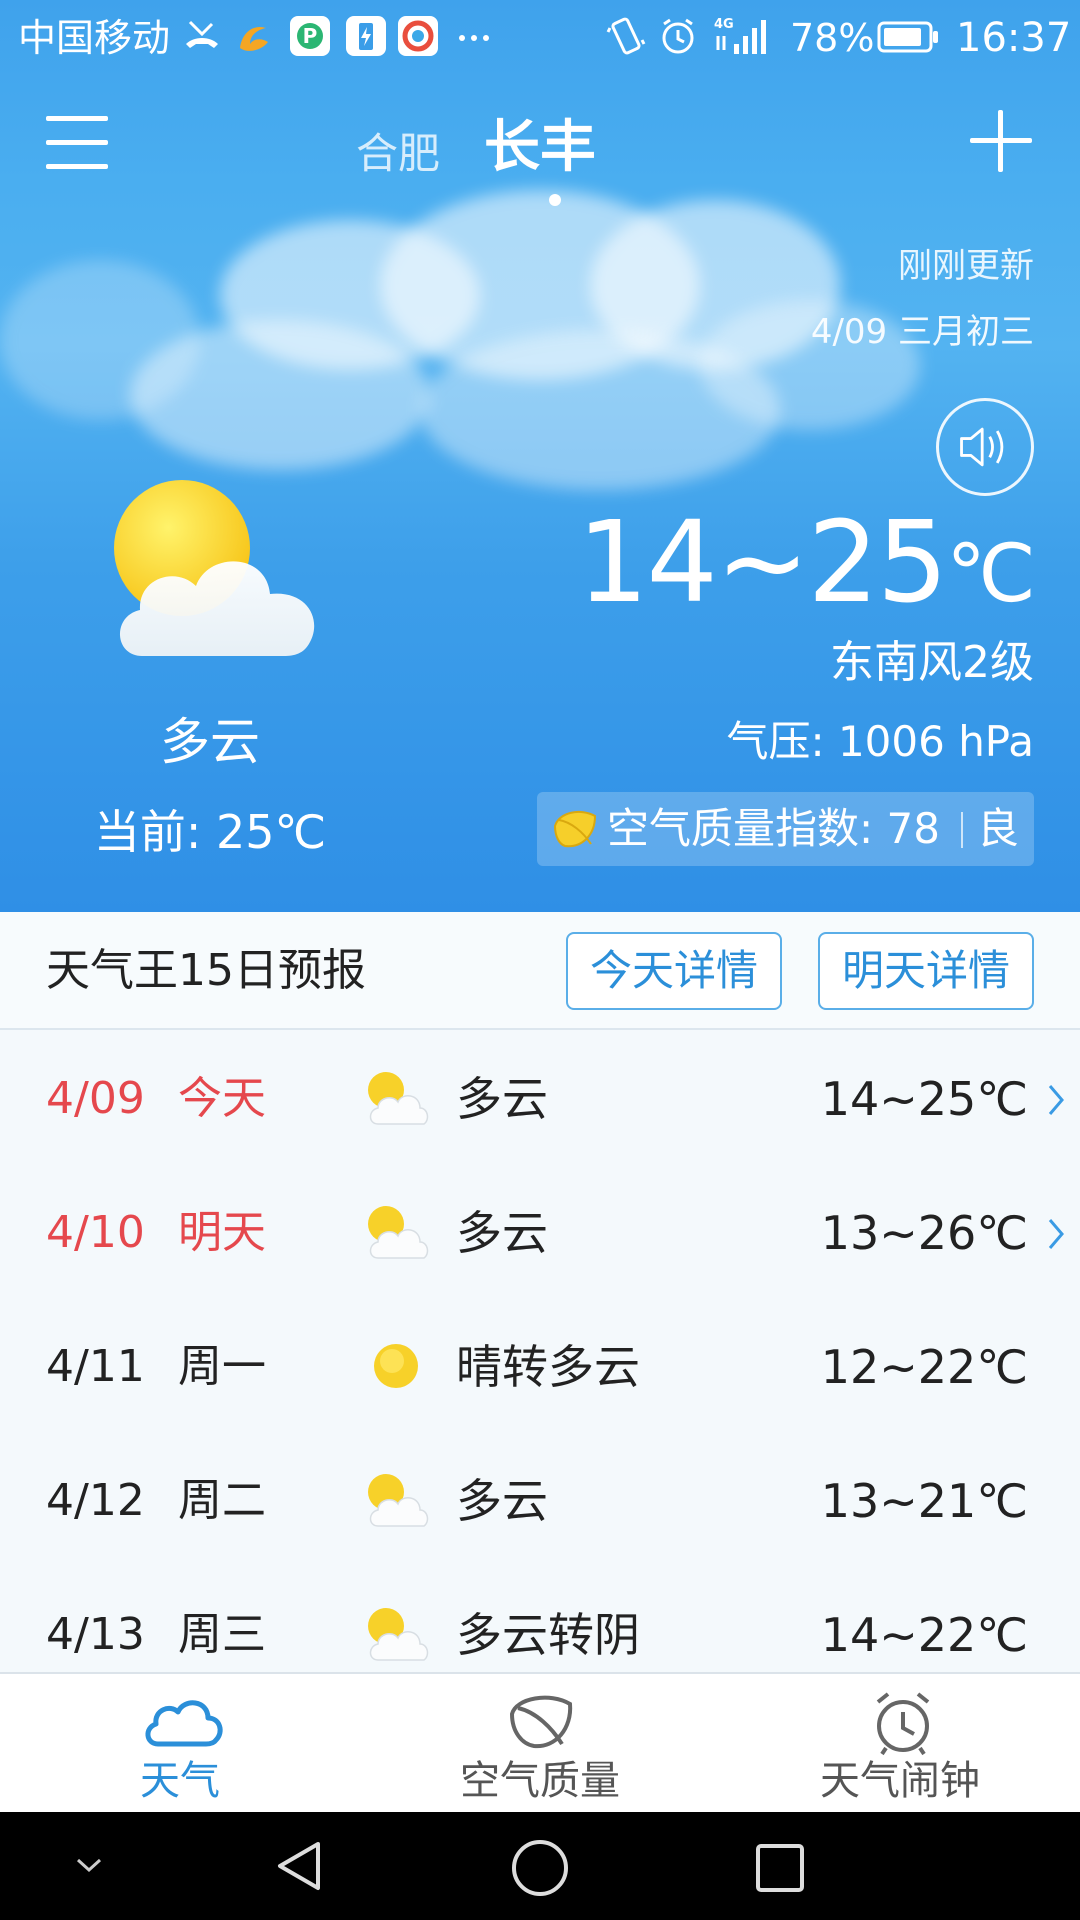  What do you see at coordinates (222, 1232) in the screenshot?
I see `forecast-day-name: 明天` at bounding box center [222, 1232].